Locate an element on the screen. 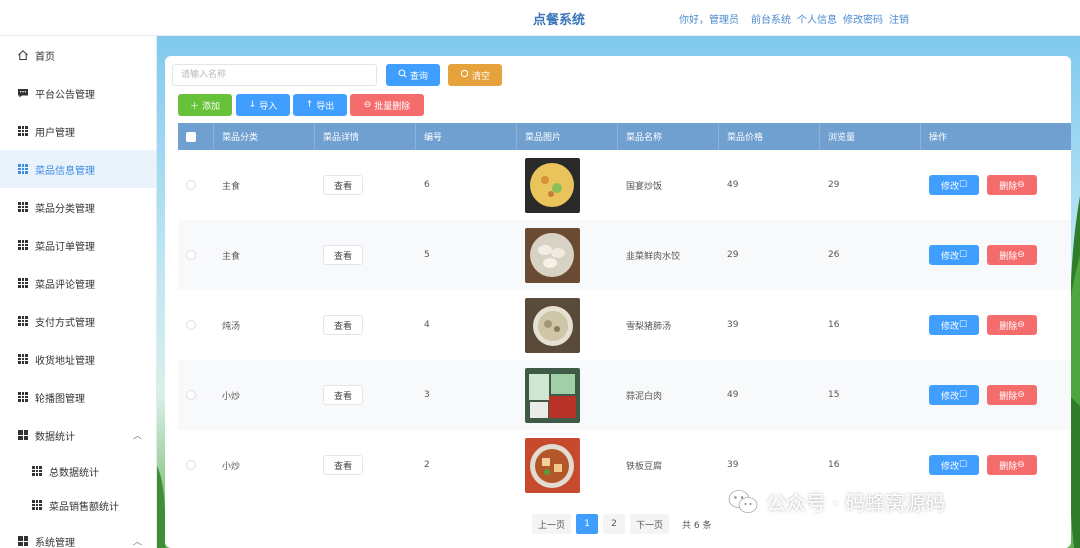 This screenshot has width=1080, height=548. sidebar-item-announcements: 平台公告管理 is located at coordinates (78, 93).